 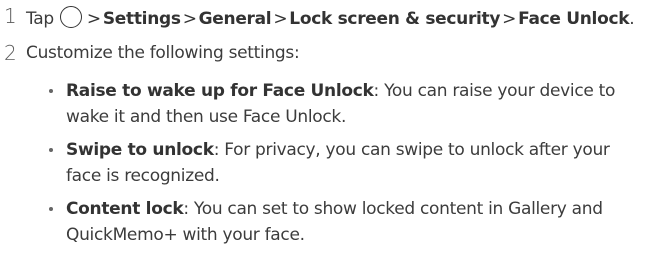 I want to click on path-general: General, so click(x=235, y=19).